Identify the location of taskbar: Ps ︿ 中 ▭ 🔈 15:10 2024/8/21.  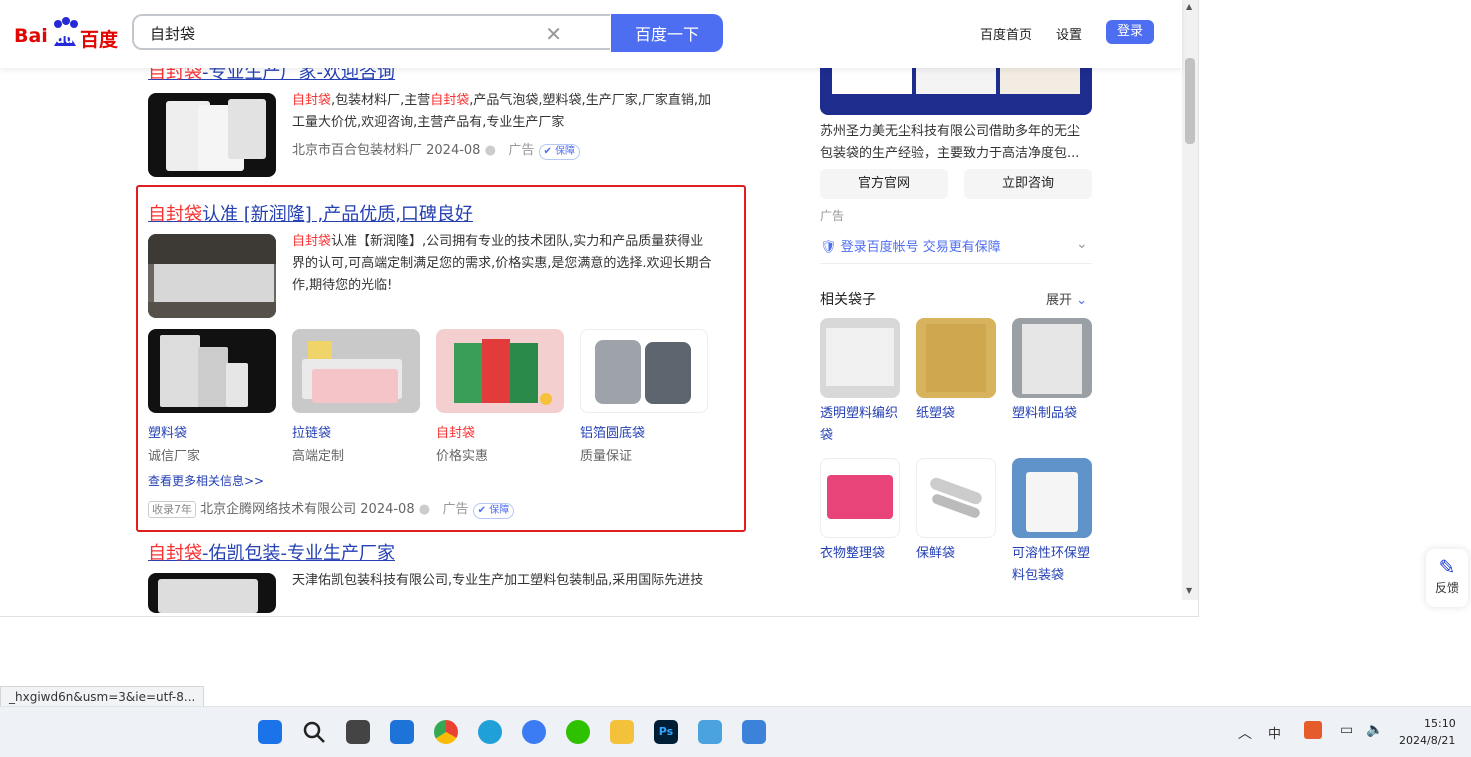
(735, 731).